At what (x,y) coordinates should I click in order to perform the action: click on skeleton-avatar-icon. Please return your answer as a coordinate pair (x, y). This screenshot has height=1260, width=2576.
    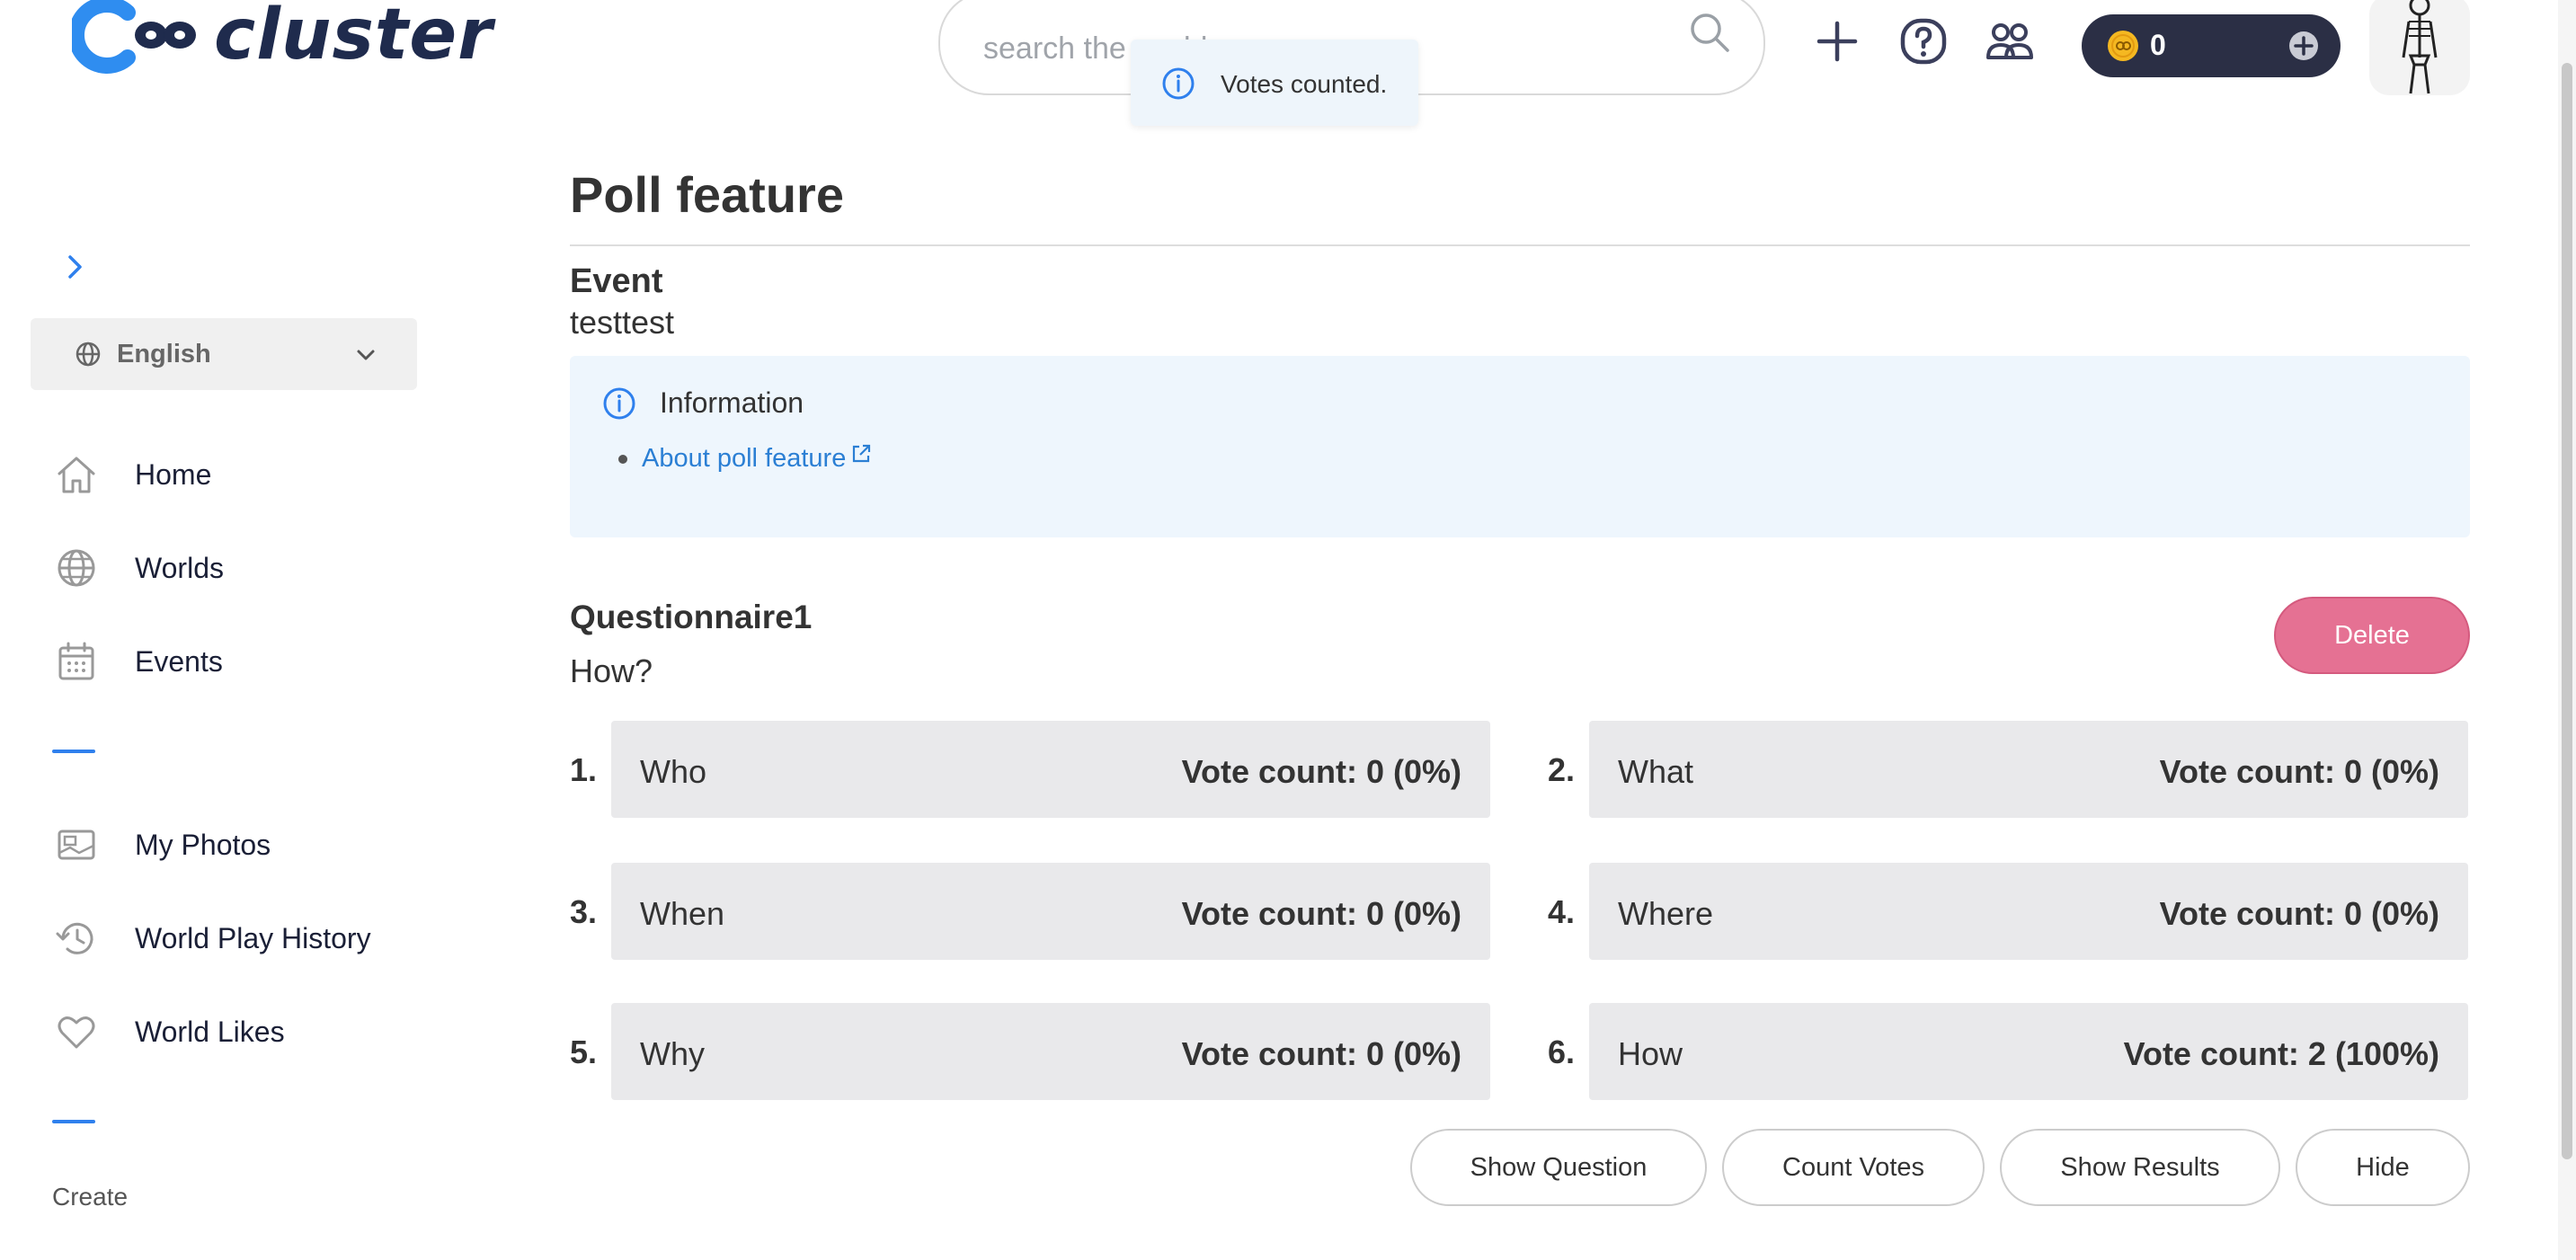
    Looking at the image, I should click on (2420, 47).